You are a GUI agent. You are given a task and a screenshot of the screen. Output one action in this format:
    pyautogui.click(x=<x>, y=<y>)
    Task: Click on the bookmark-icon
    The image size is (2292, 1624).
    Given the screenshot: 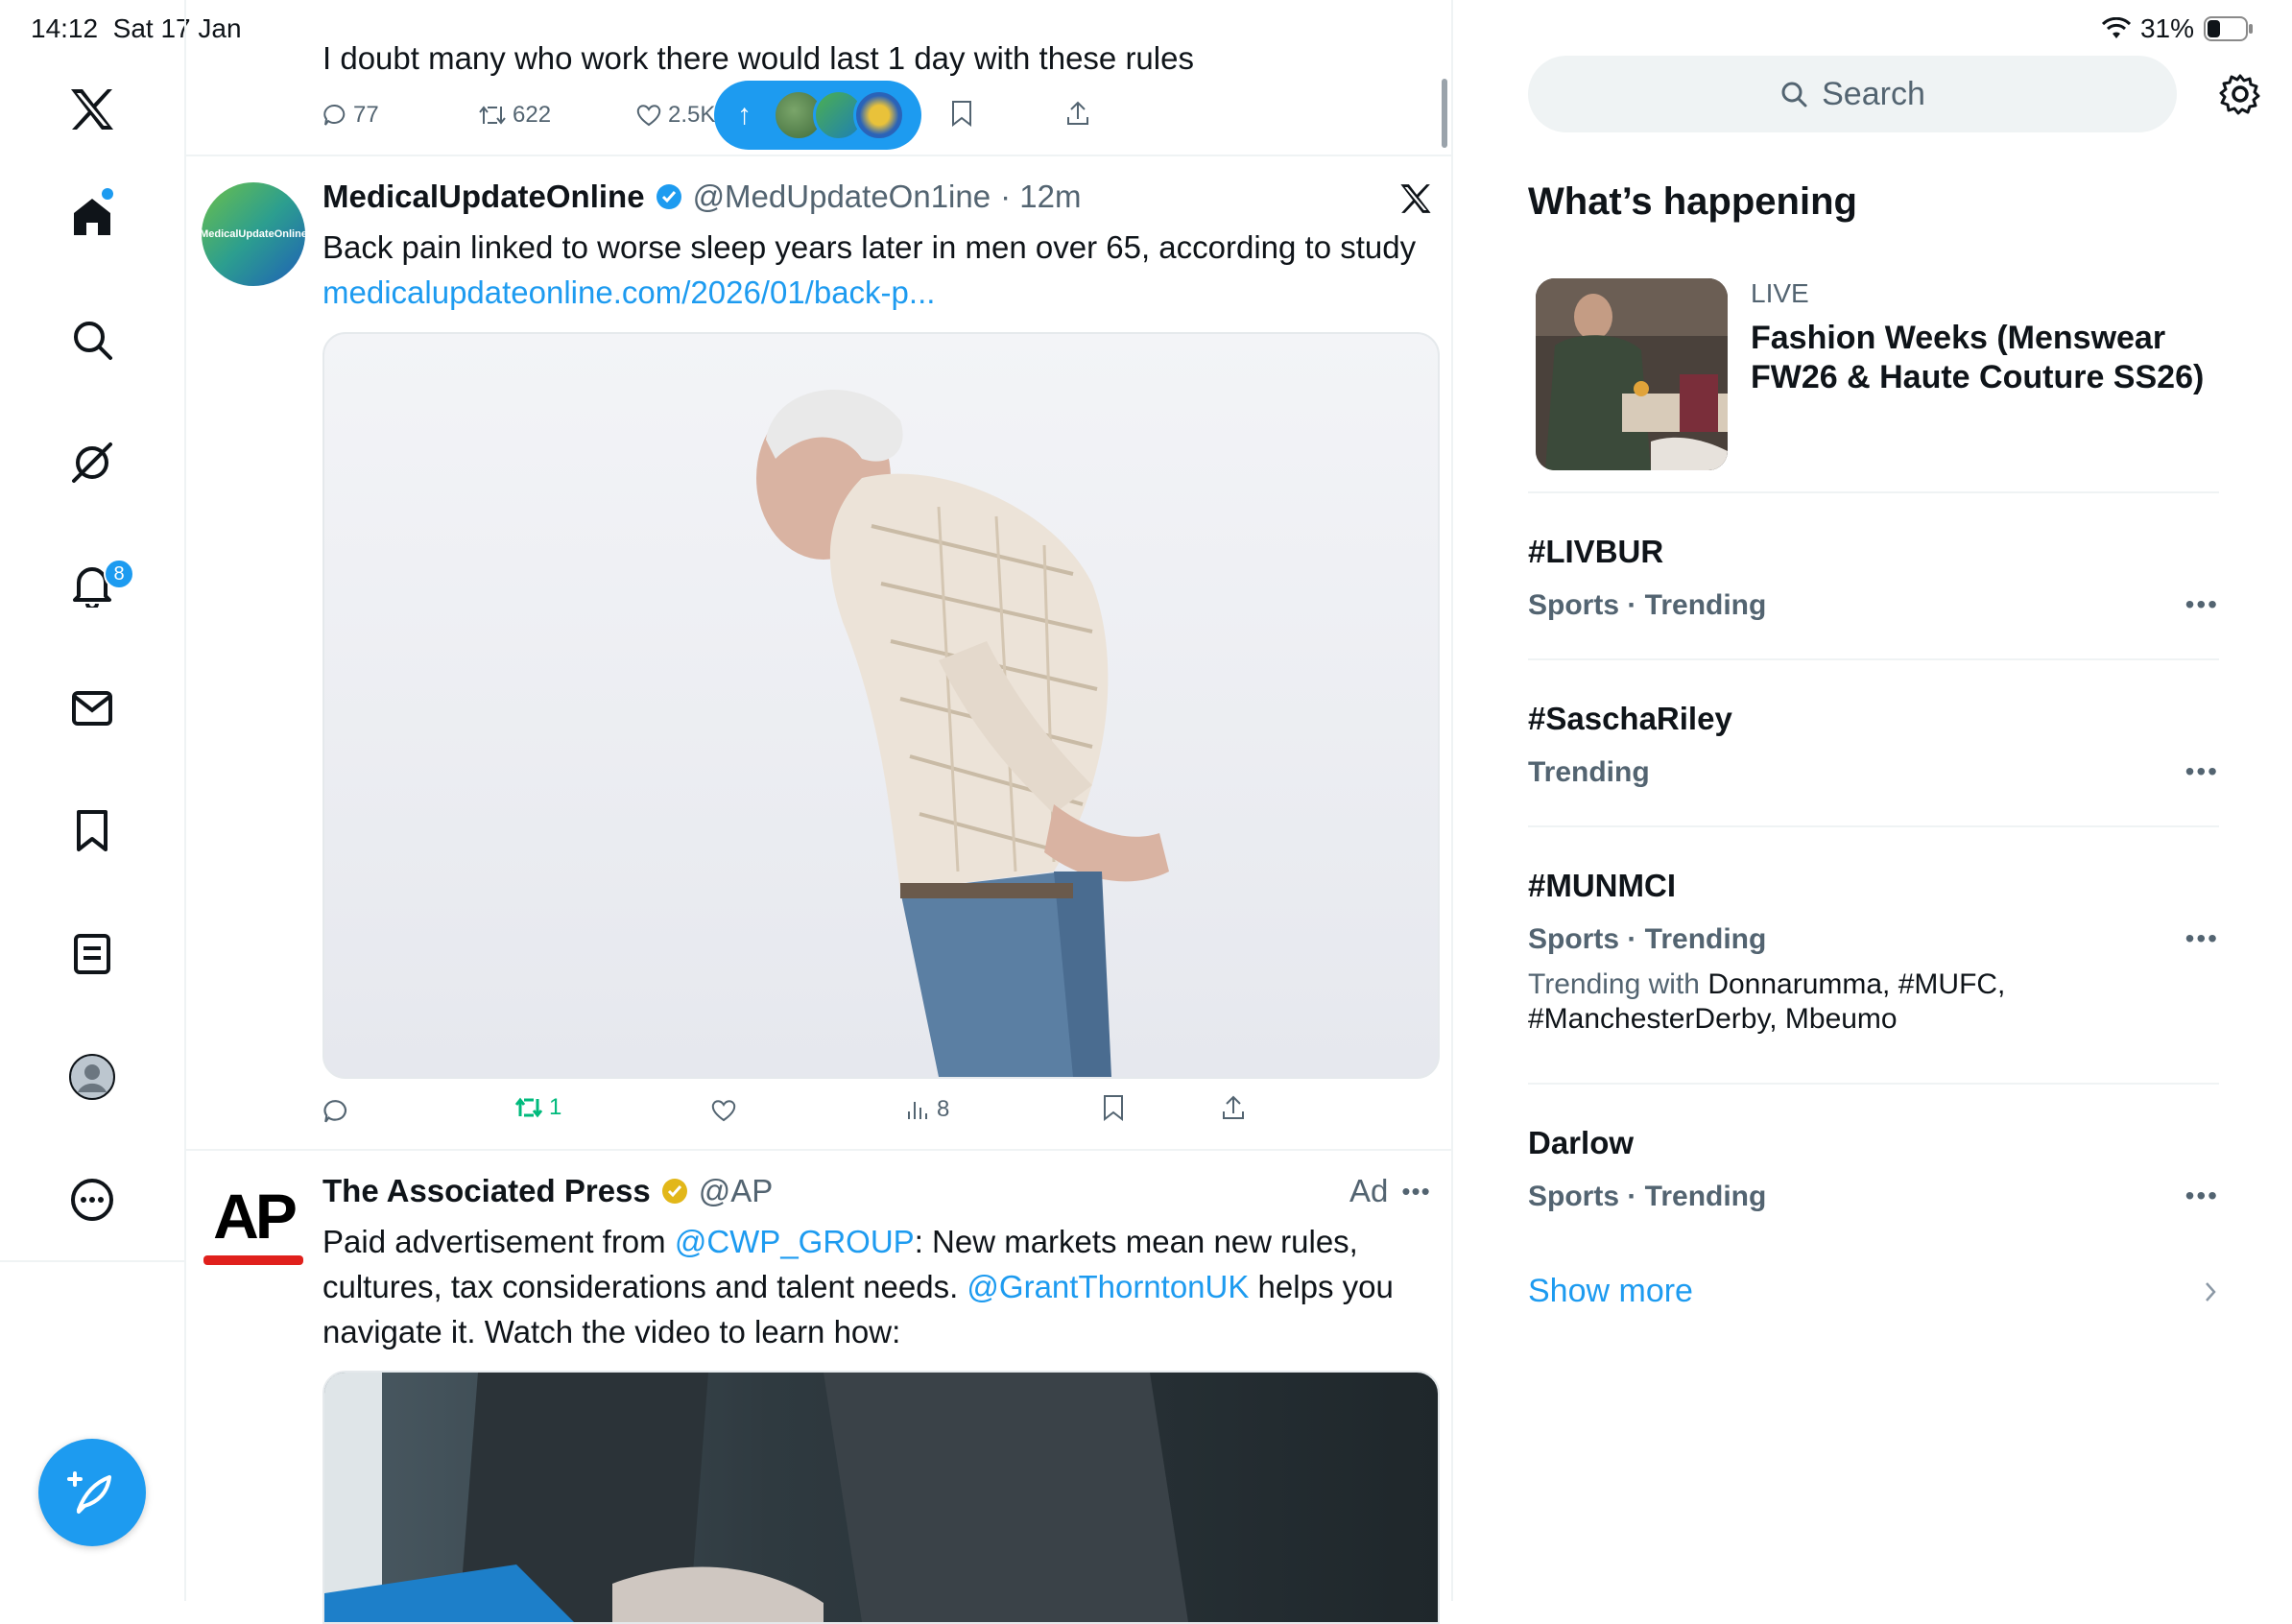 What is the action you would take?
    pyautogui.click(x=962, y=114)
    